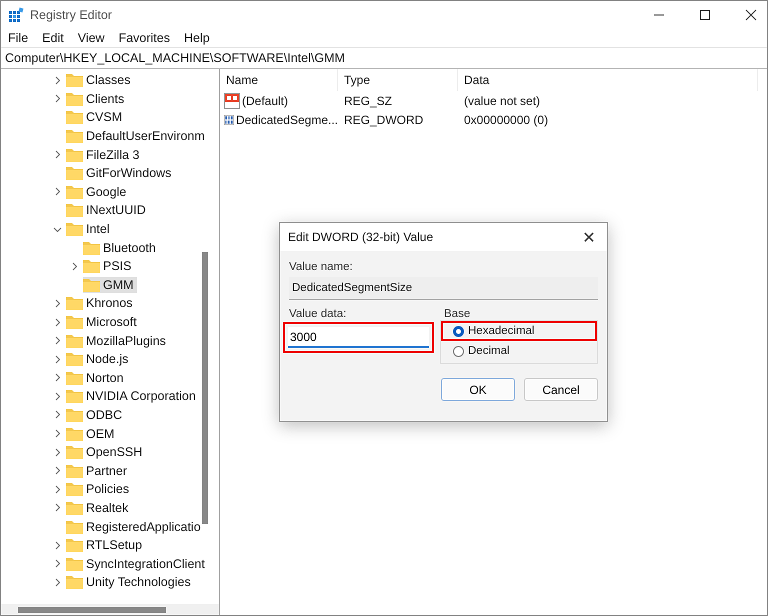 The image size is (768, 616). I want to click on tree-item: INextUUID, so click(107, 210).